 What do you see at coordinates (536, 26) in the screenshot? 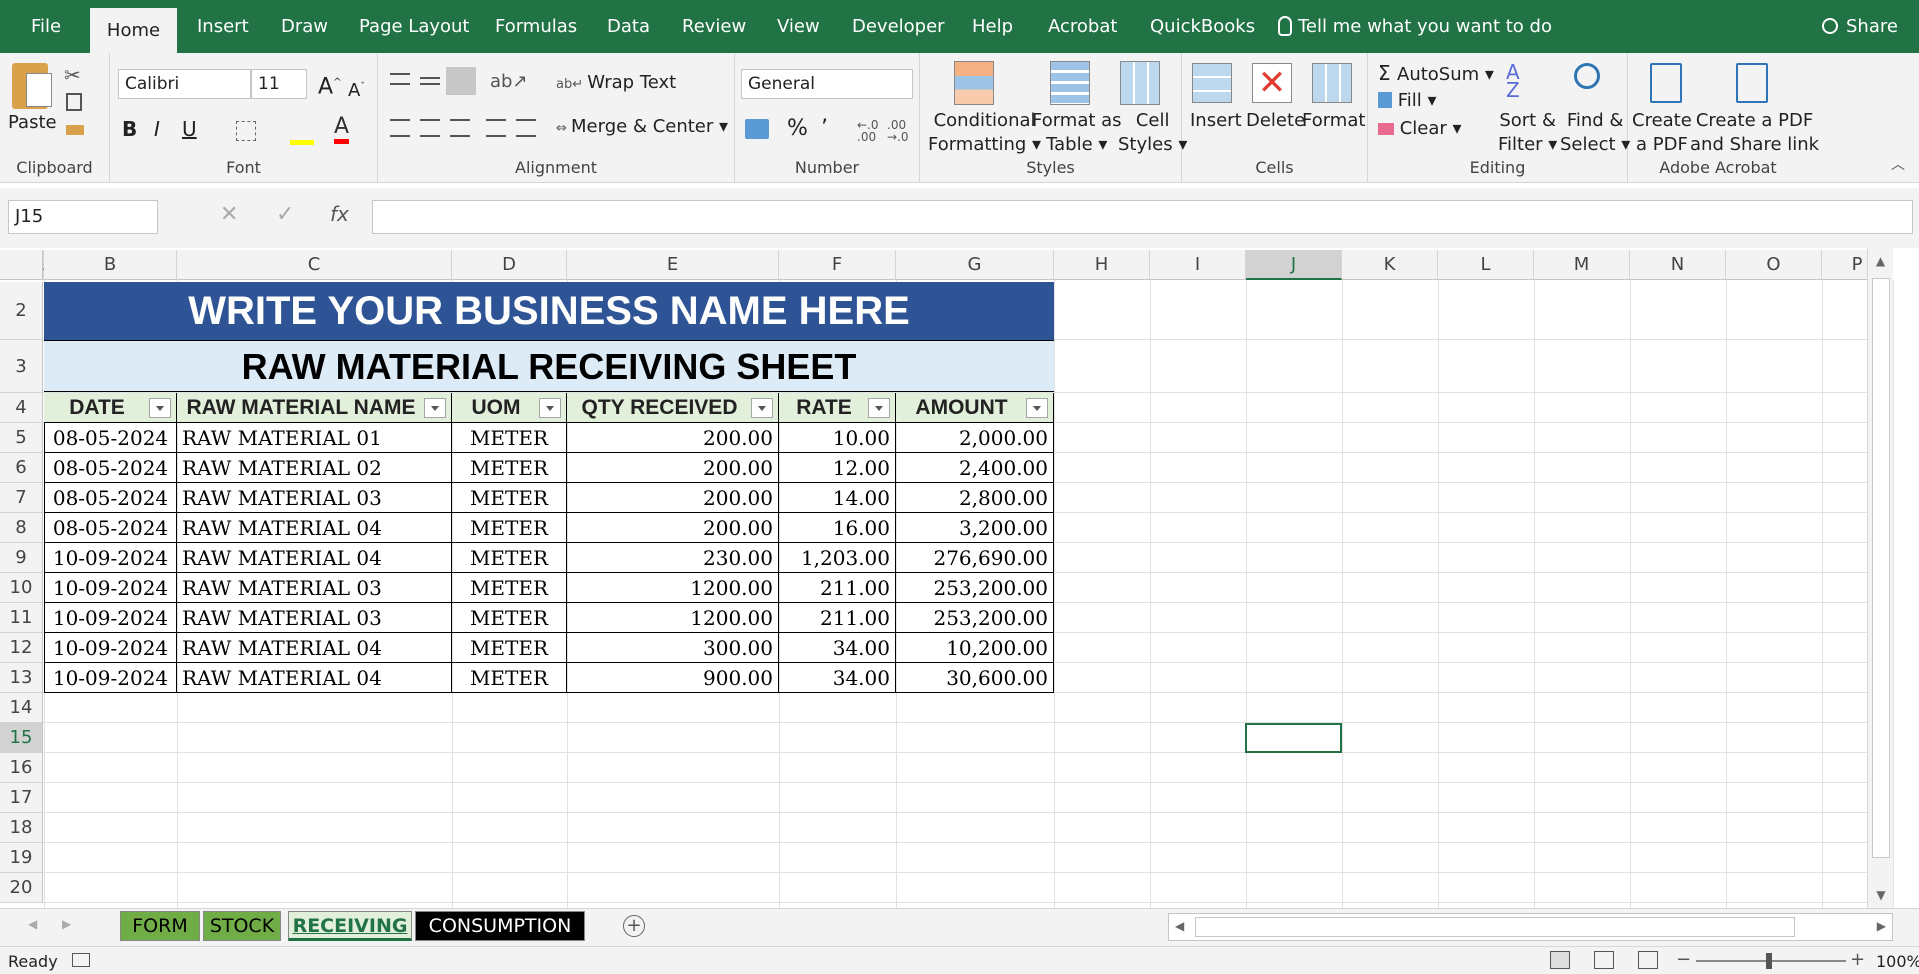
I see `menu-formulas: Formulas` at bounding box center [536, 26].